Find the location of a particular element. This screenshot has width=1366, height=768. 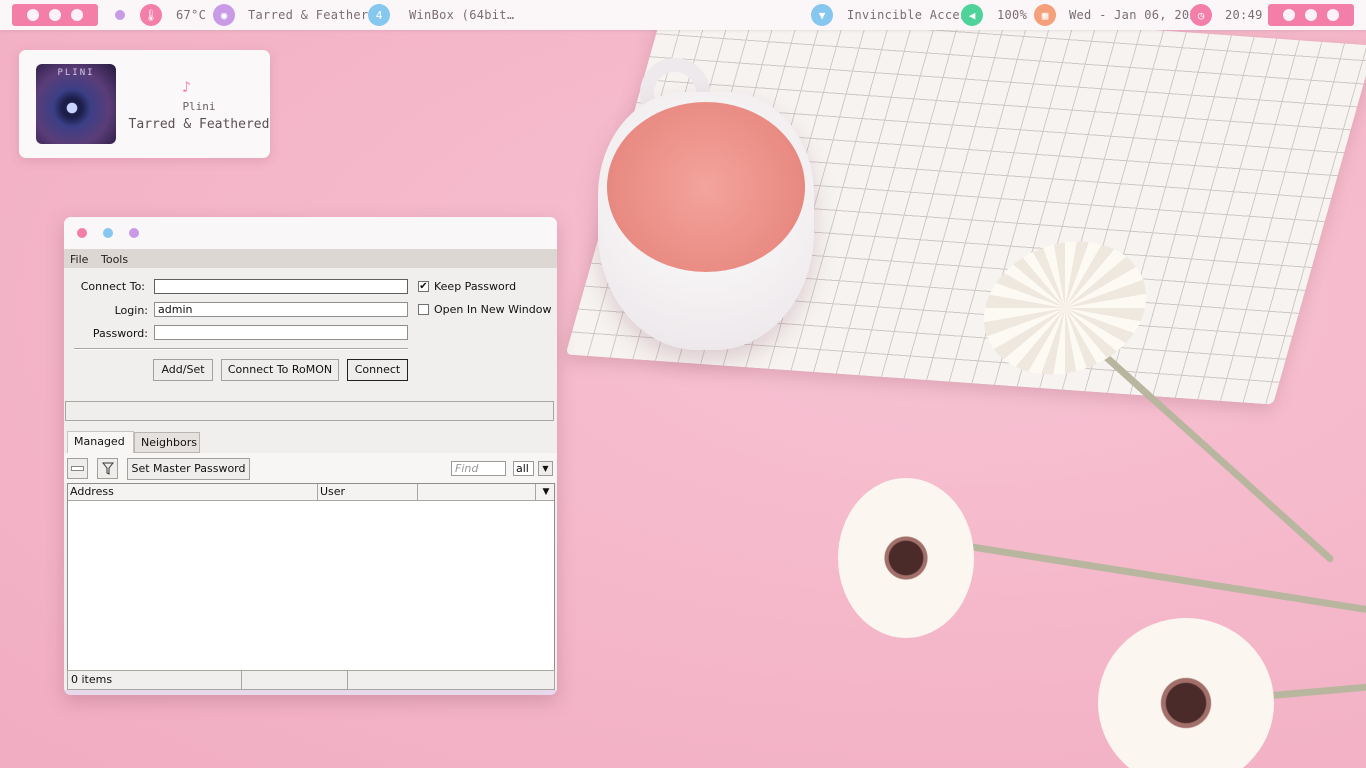

filter-button is located at coordinates (107, 468).